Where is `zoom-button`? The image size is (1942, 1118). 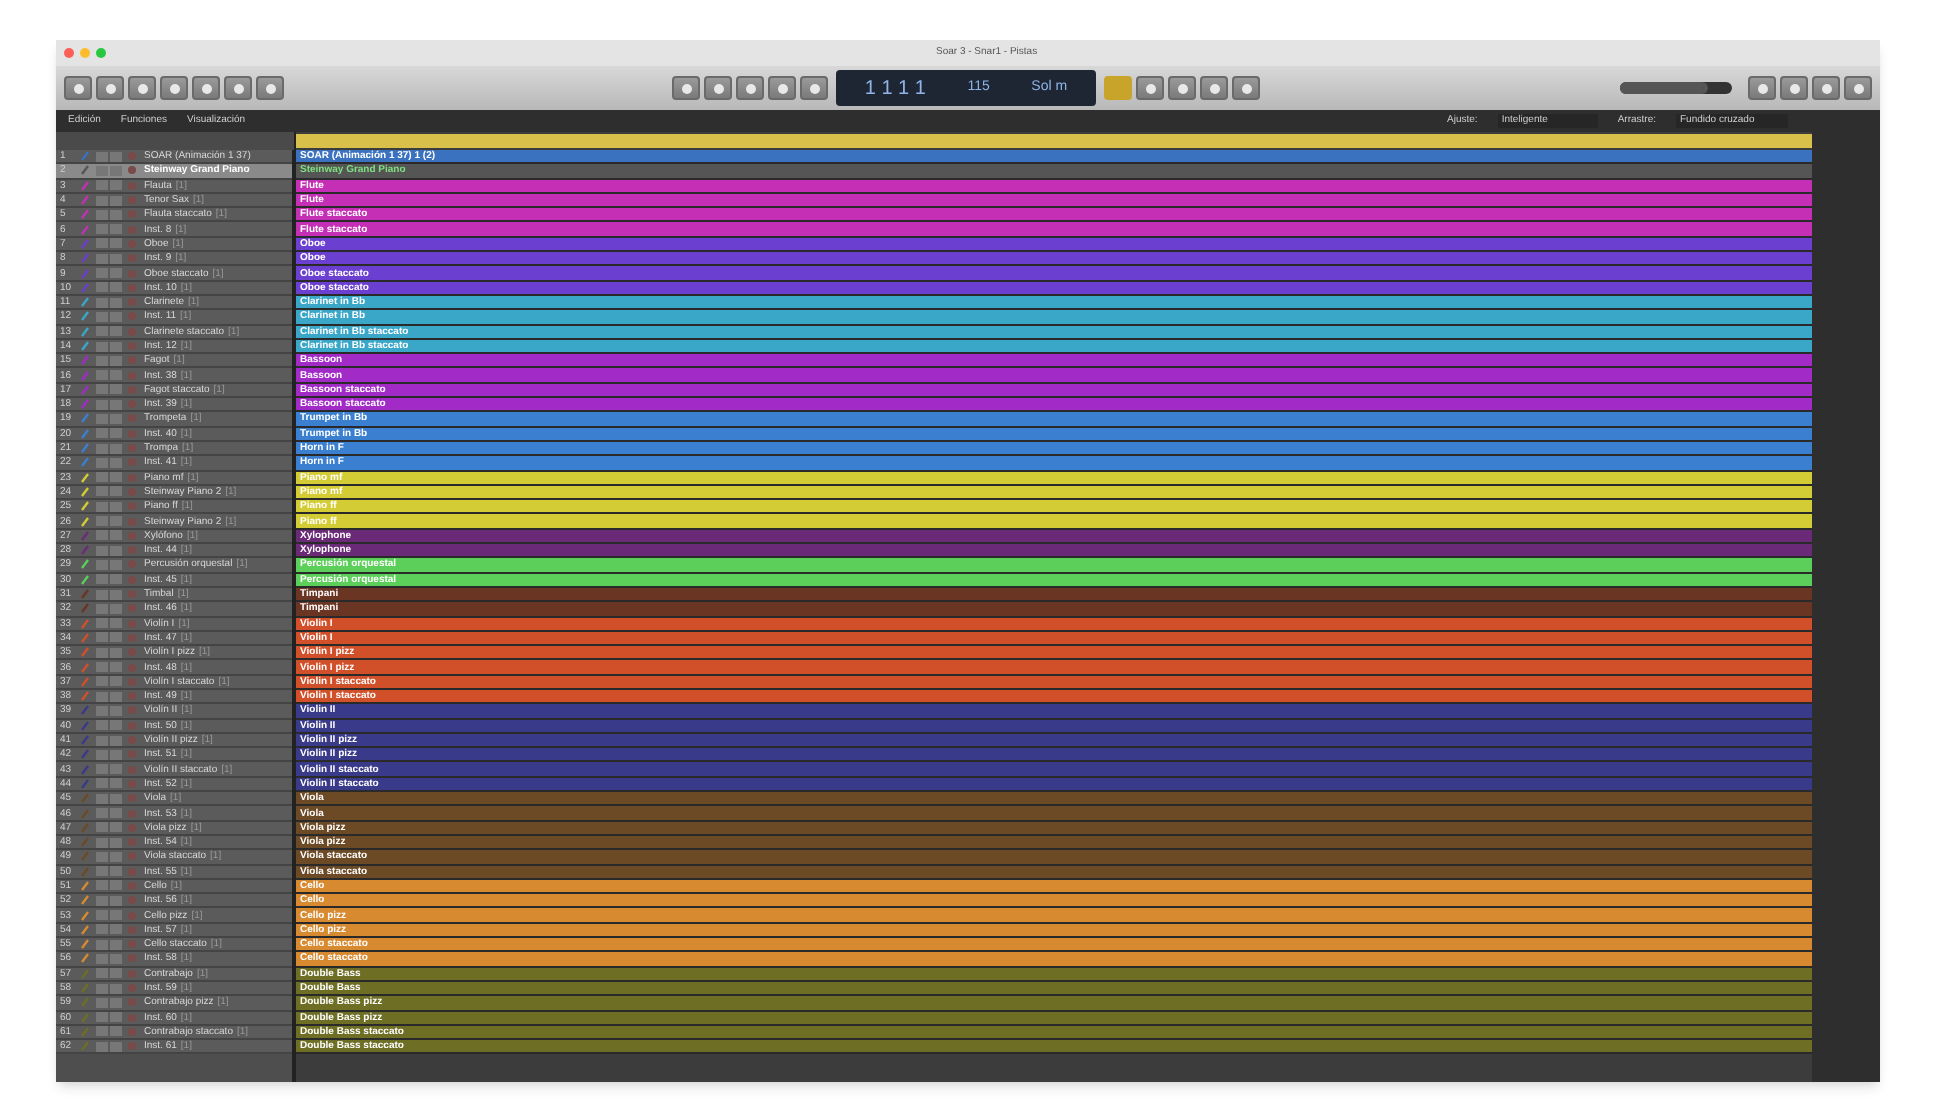 zoom-button is located at coordinates (101, 53).